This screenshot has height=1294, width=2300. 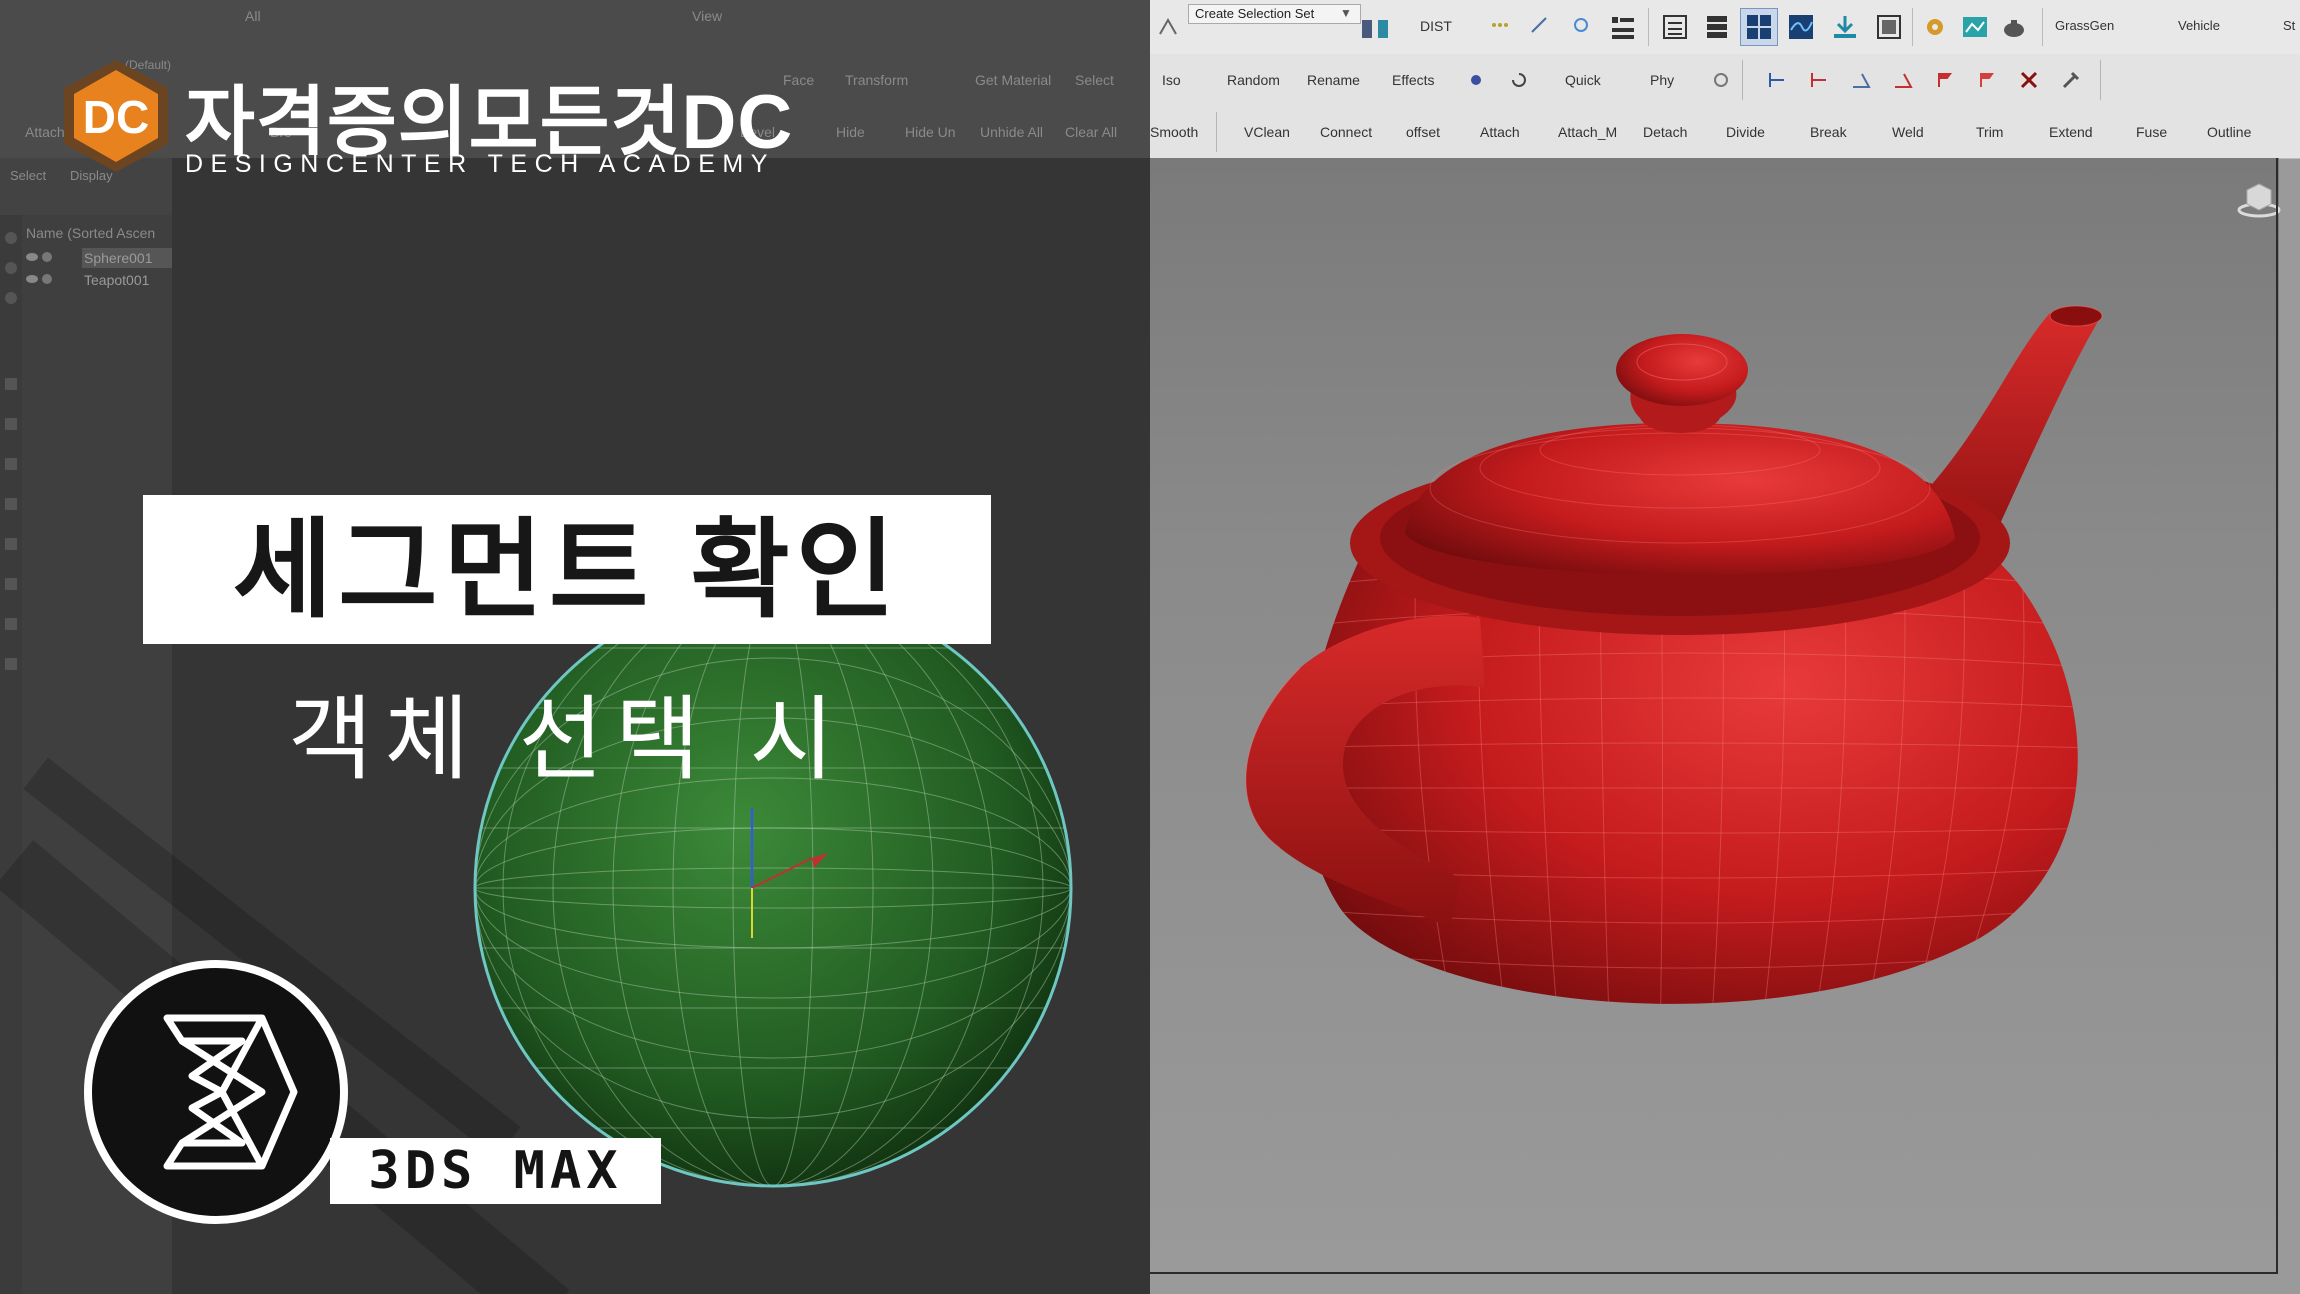 What do you see at coordinates (11, 451) in the screenshot?
I see `left-tool-icons` at bounding box center [11, 451].